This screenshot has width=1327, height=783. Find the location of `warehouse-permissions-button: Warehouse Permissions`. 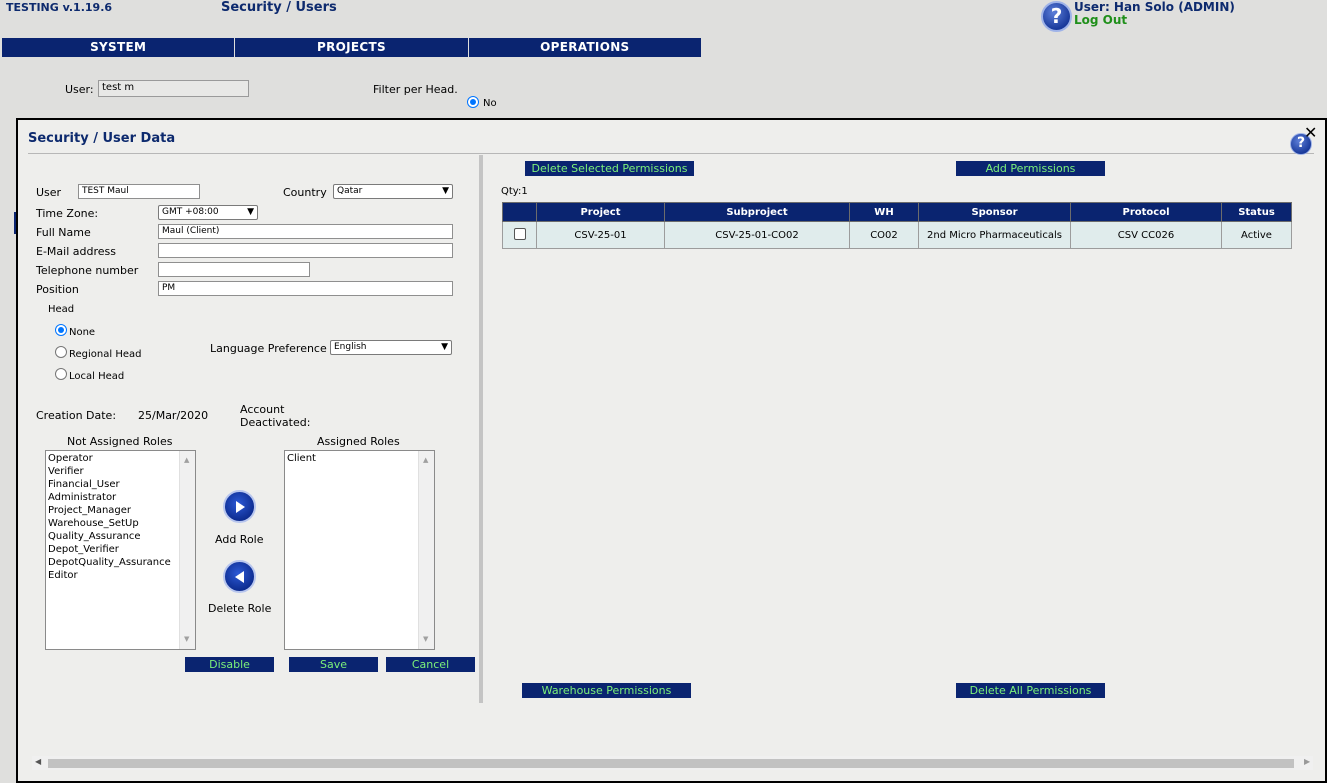

warehouse-permissions-button: Warehouse Permissions is located at coordinates (606, 690).